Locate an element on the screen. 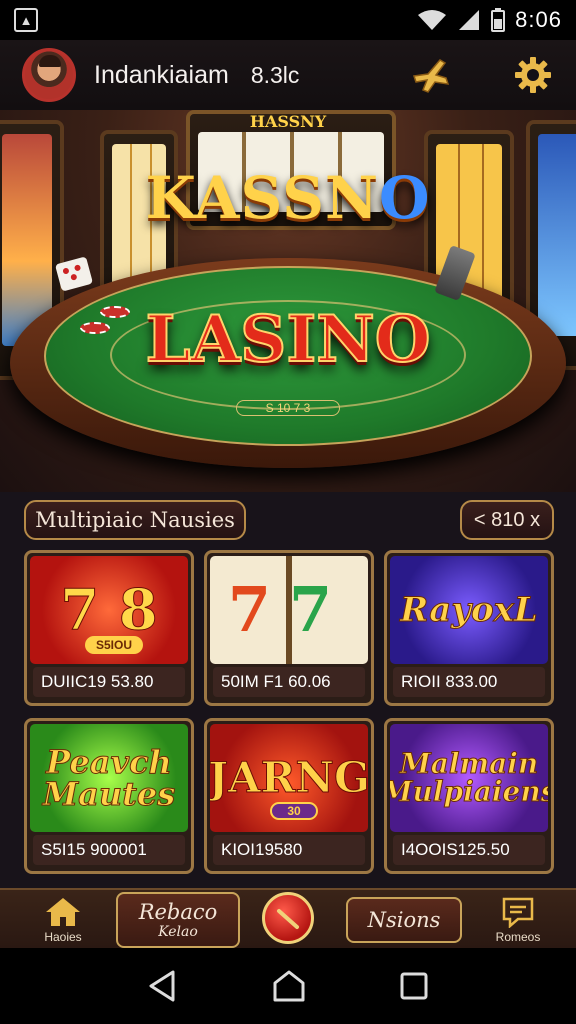 Image resolution: width=576 pixels, height=1024 pixels. game-footer: KIOI19580 is located at coordinates (289, 850).